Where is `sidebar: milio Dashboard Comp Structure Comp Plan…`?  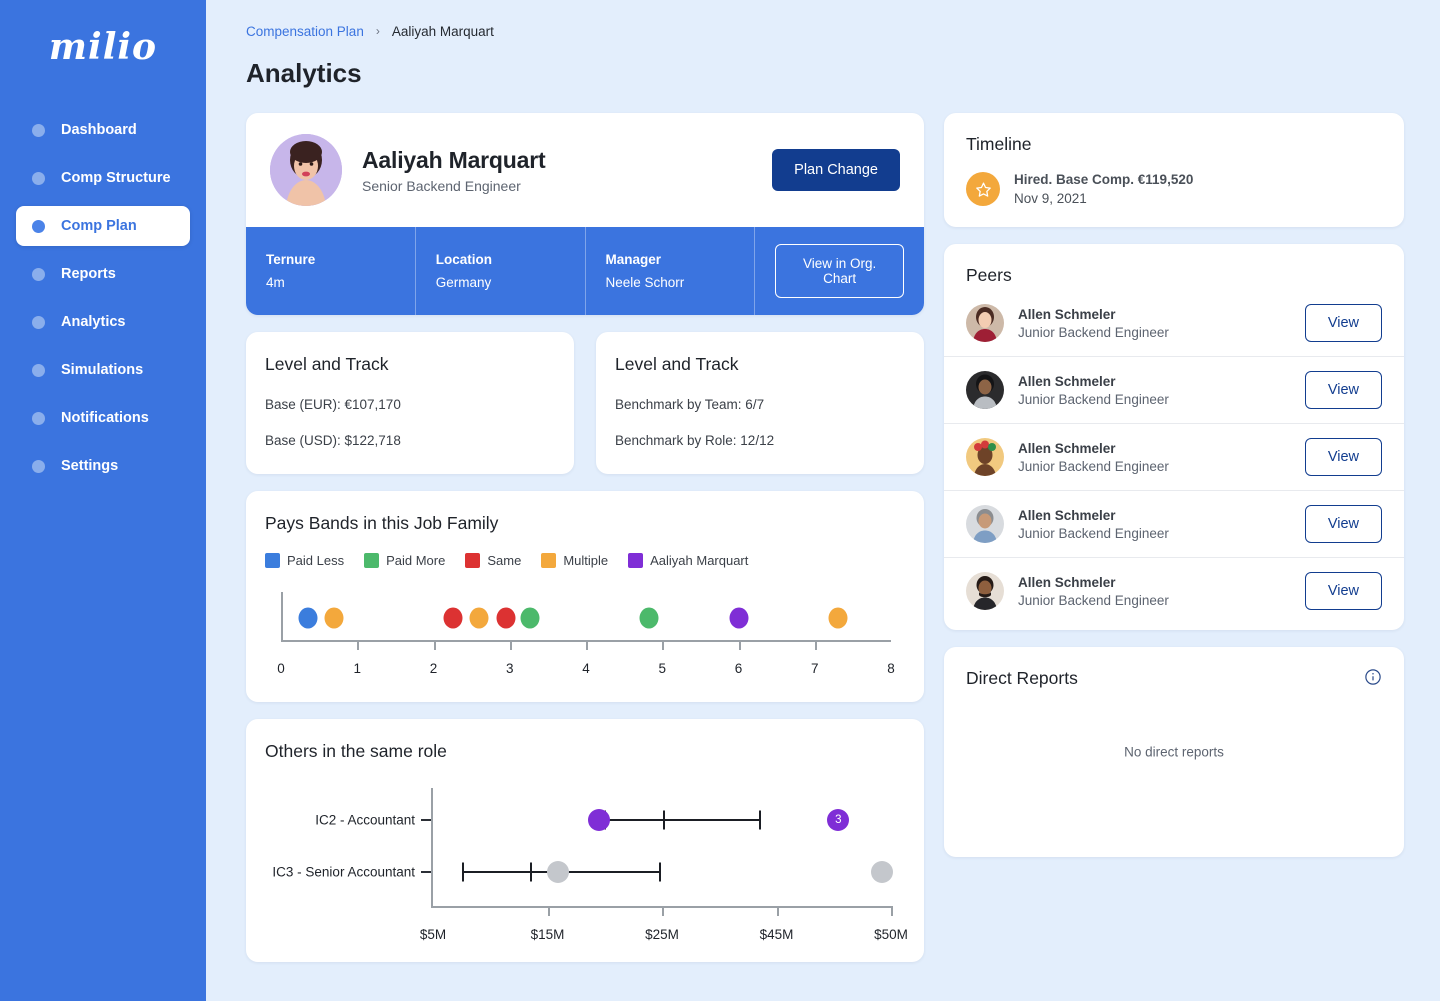
sidebar: milio Dashboard Comp Structure Comp Plan… is located at coordinates (103, 500).